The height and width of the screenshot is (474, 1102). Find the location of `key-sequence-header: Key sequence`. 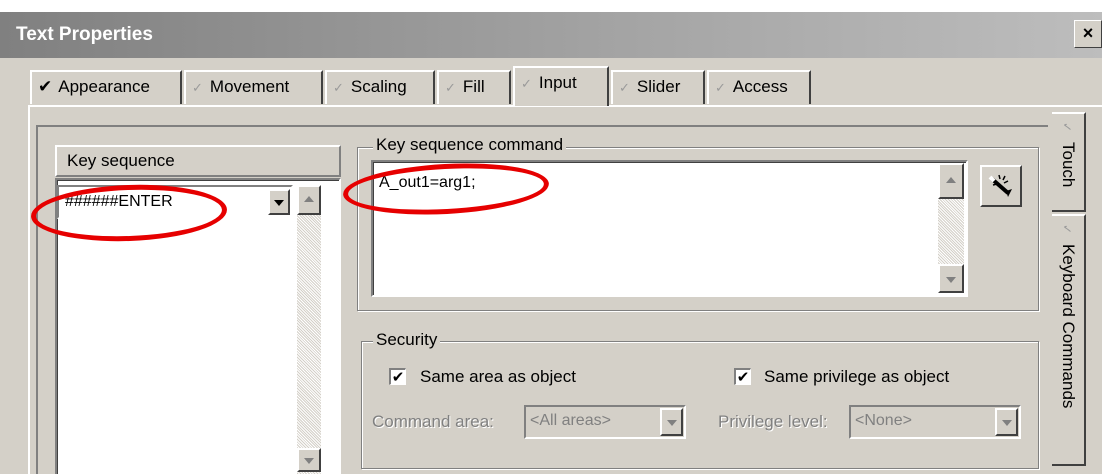

key-sequence-header: Key sequence is located at coordinates (198, 161).